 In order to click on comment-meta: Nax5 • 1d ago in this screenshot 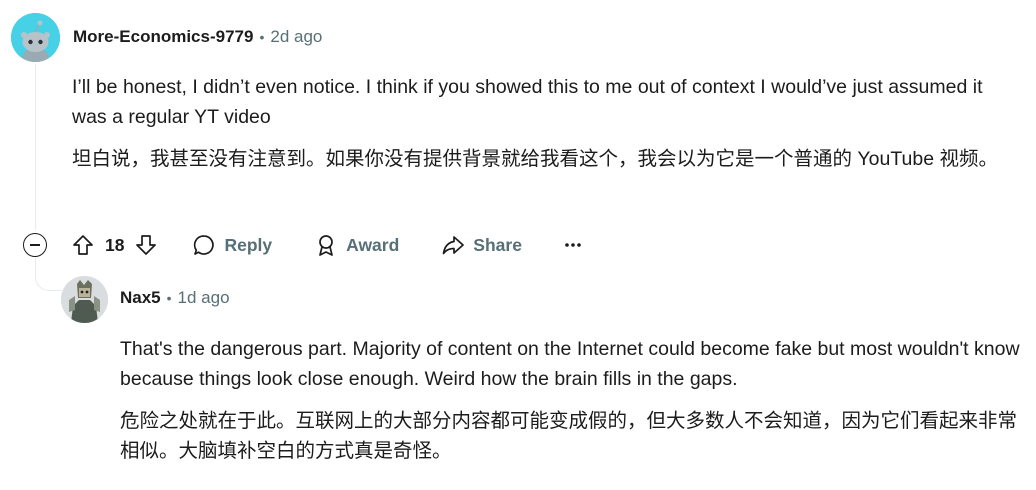, I will do `click(175, 298)`.